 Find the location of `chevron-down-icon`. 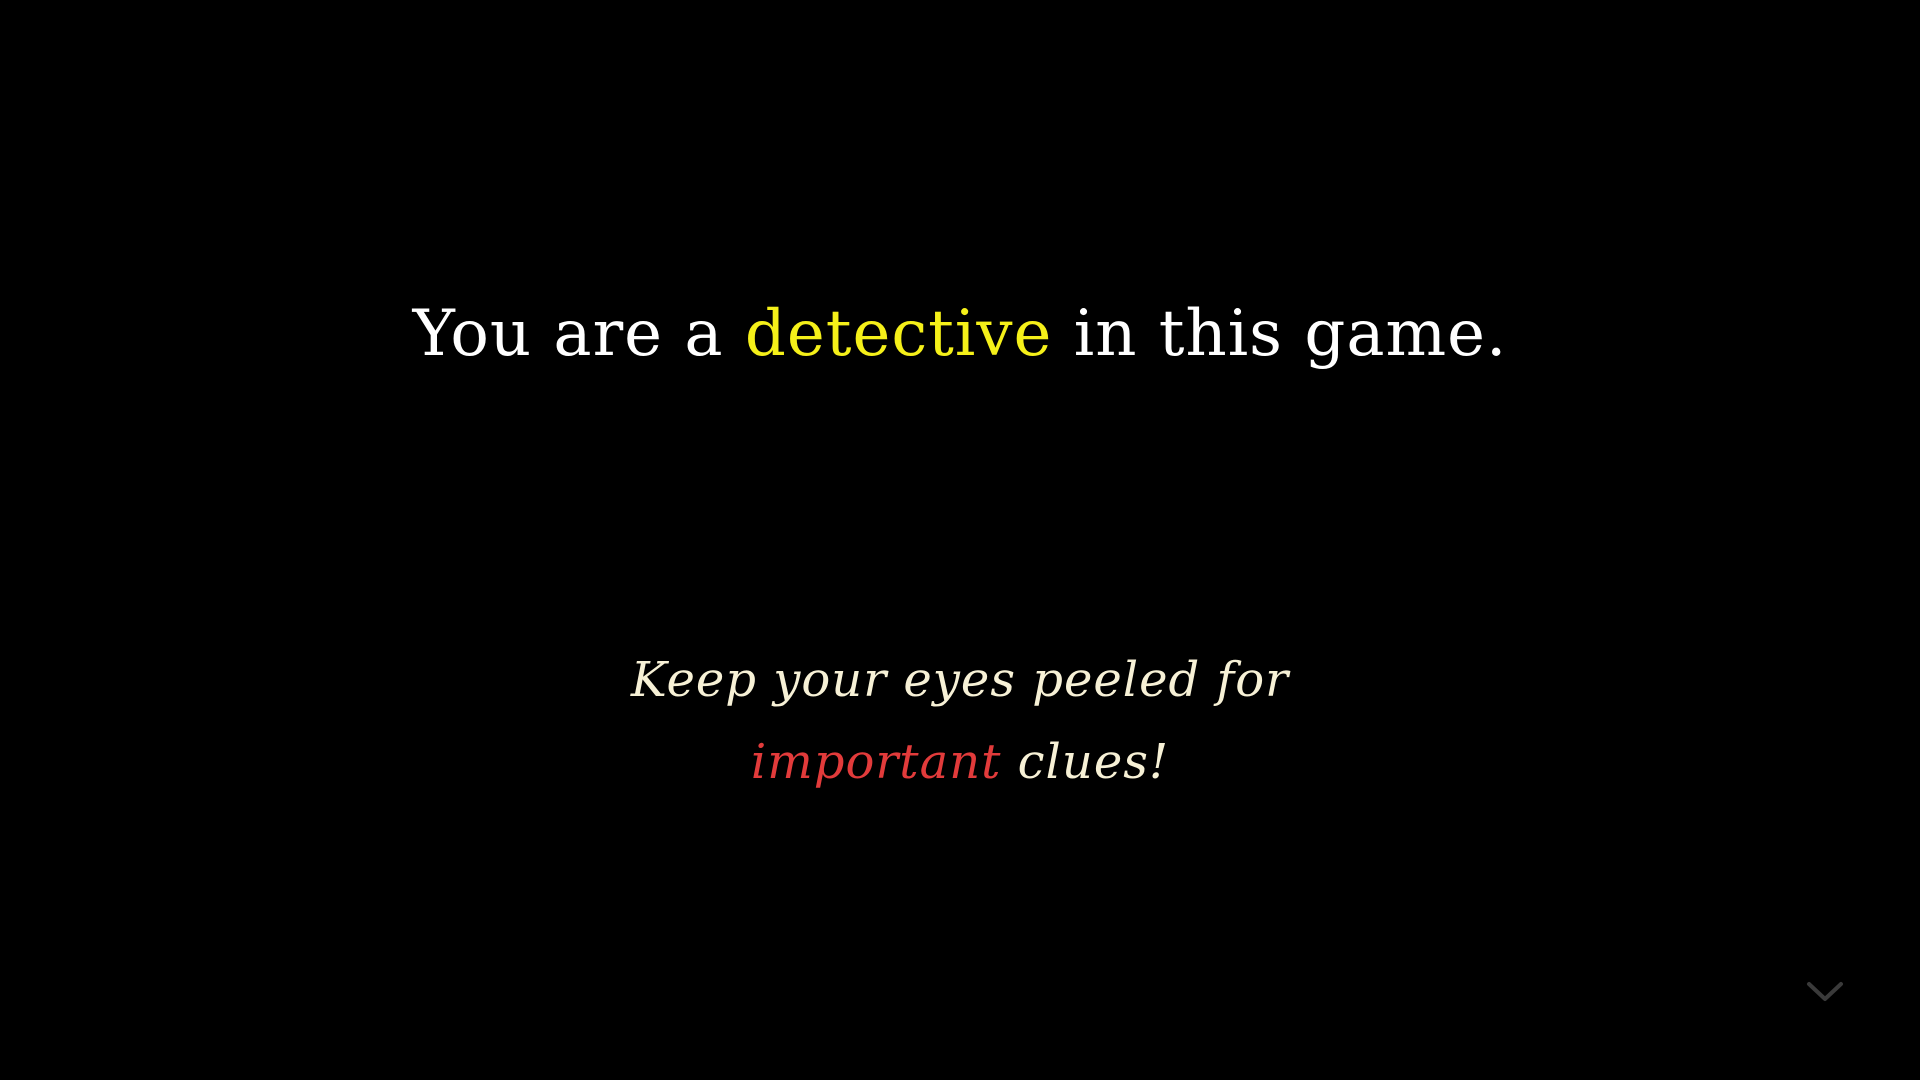

chevron-down-icon is located at coordinates (1825, 991).